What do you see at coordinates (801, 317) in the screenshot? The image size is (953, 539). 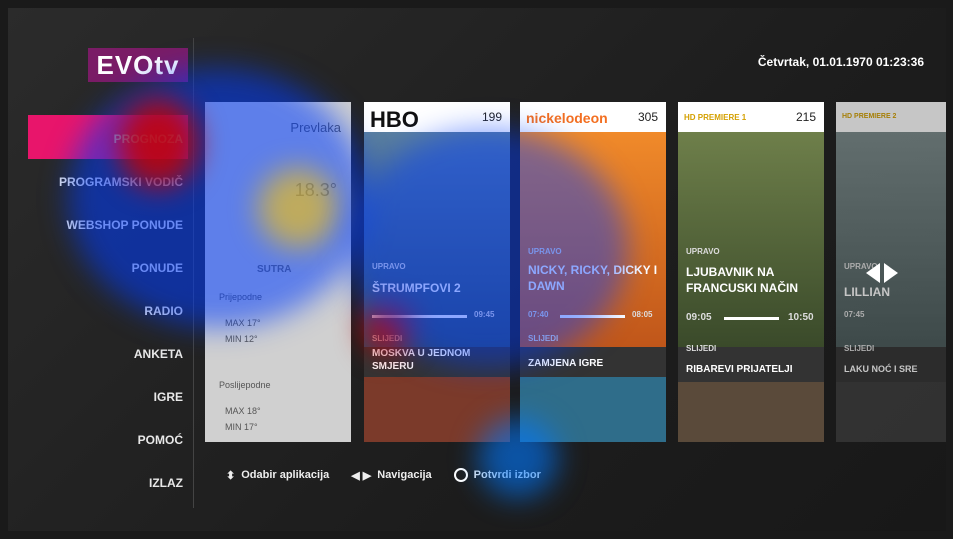 I see `end-time: 10:50` at bounding box center [801, 317].